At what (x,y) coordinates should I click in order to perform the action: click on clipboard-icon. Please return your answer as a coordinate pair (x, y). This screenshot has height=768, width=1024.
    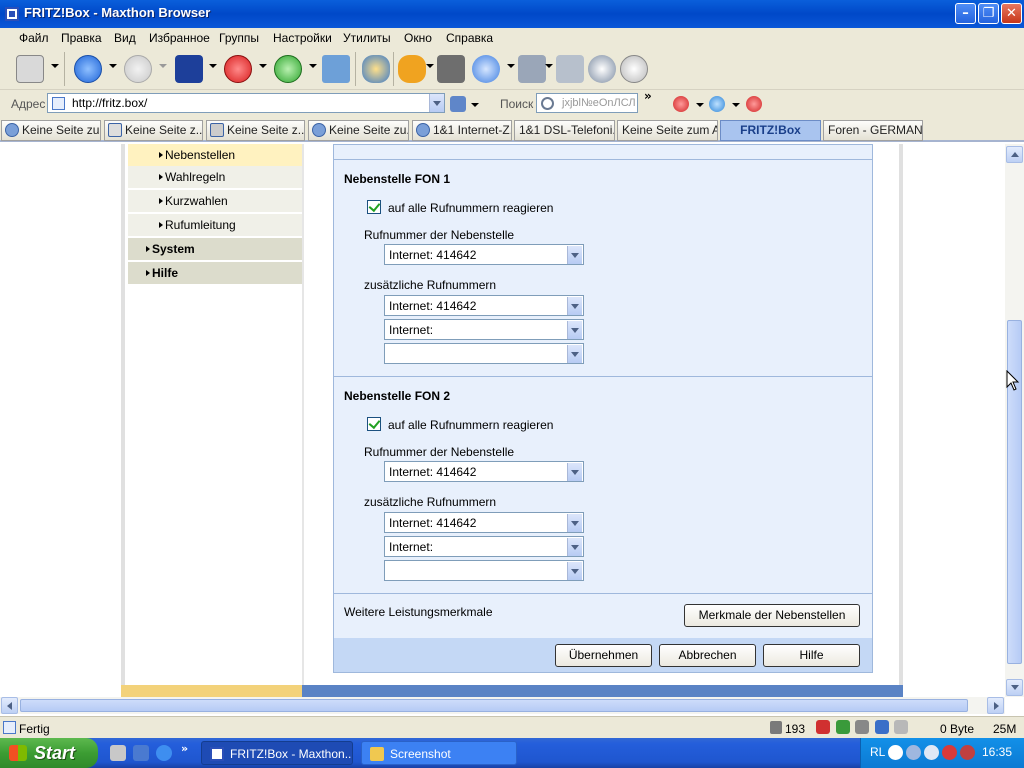
    Looking at the image, I should click on (570, 69).